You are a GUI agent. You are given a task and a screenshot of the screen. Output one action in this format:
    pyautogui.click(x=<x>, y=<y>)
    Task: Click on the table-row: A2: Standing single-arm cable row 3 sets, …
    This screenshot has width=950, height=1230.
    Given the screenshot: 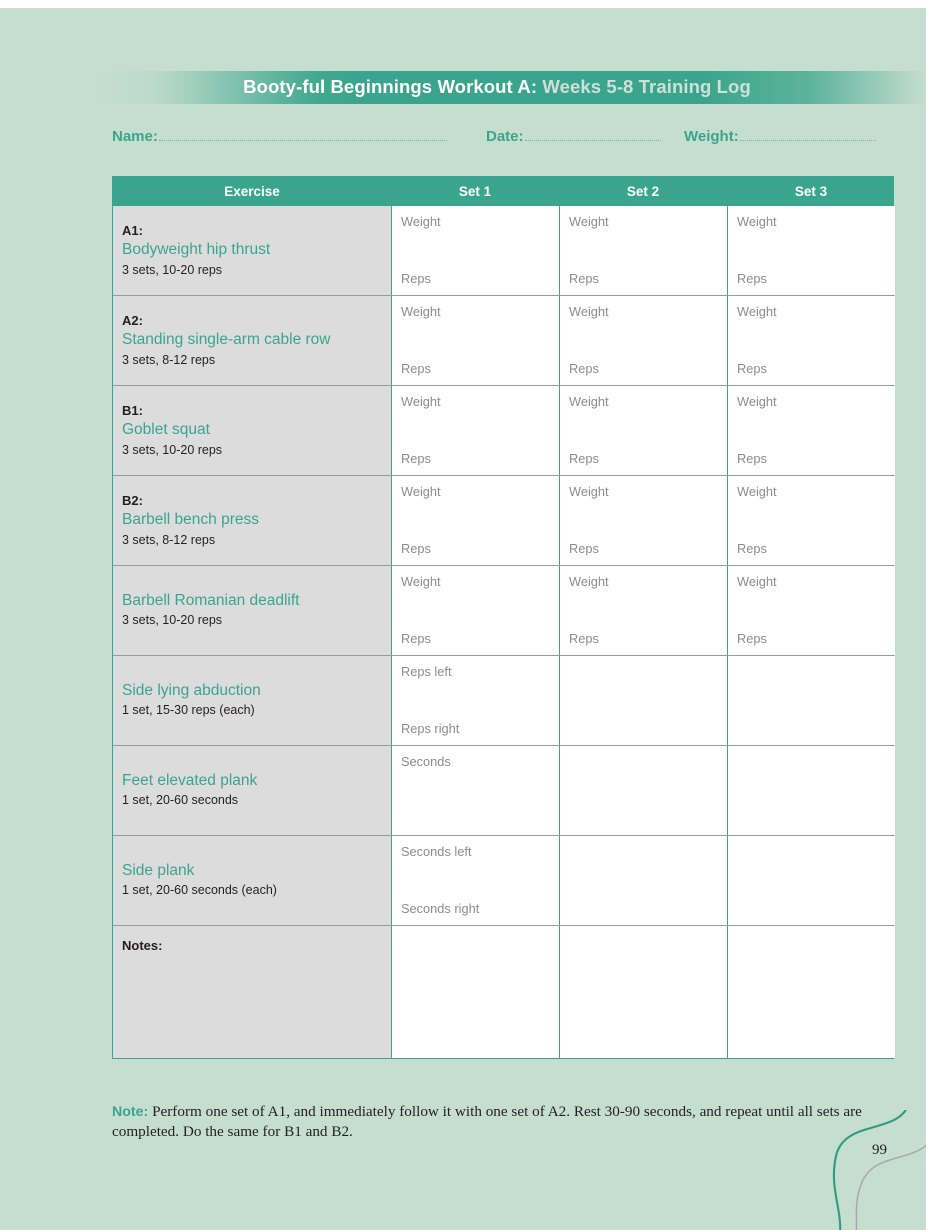 What is the action you would take?
    pyautogui.click(x=504, y=341)
    